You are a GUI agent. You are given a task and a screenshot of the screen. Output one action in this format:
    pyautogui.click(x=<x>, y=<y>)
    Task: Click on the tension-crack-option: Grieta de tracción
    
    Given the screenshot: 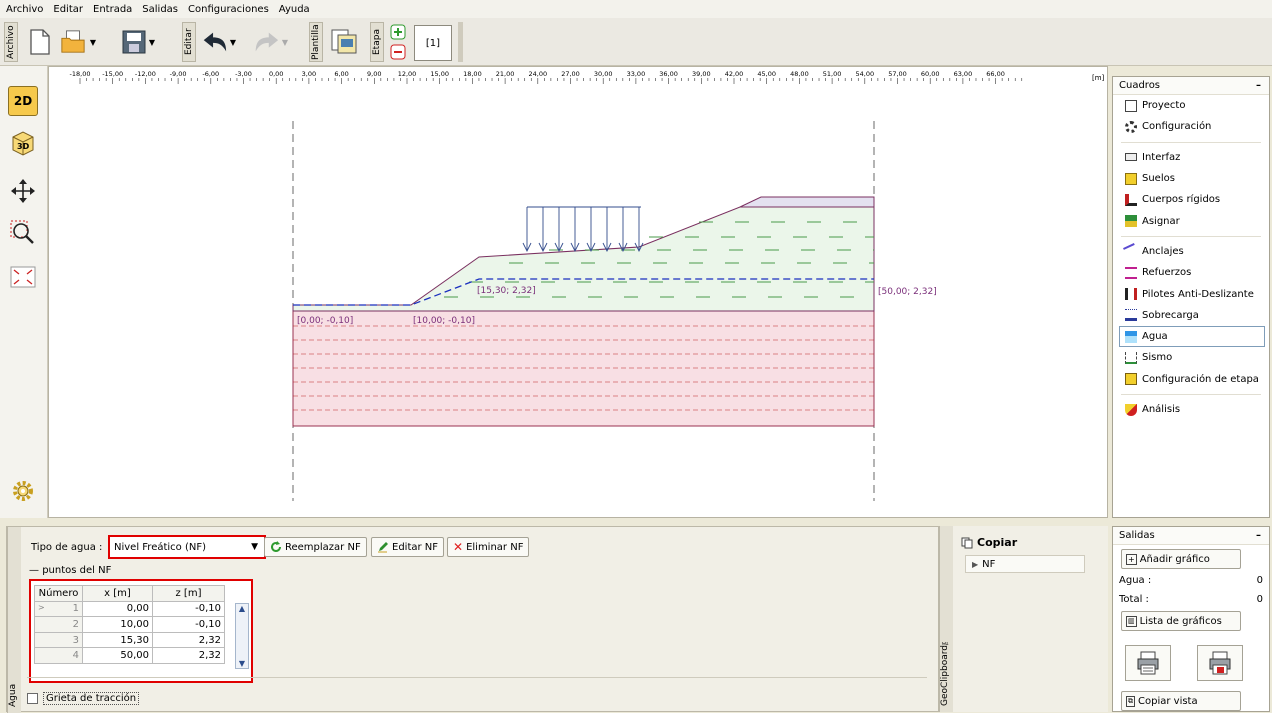 What is the action you would take?
    pyautogui.click(x=83, y=698)
    